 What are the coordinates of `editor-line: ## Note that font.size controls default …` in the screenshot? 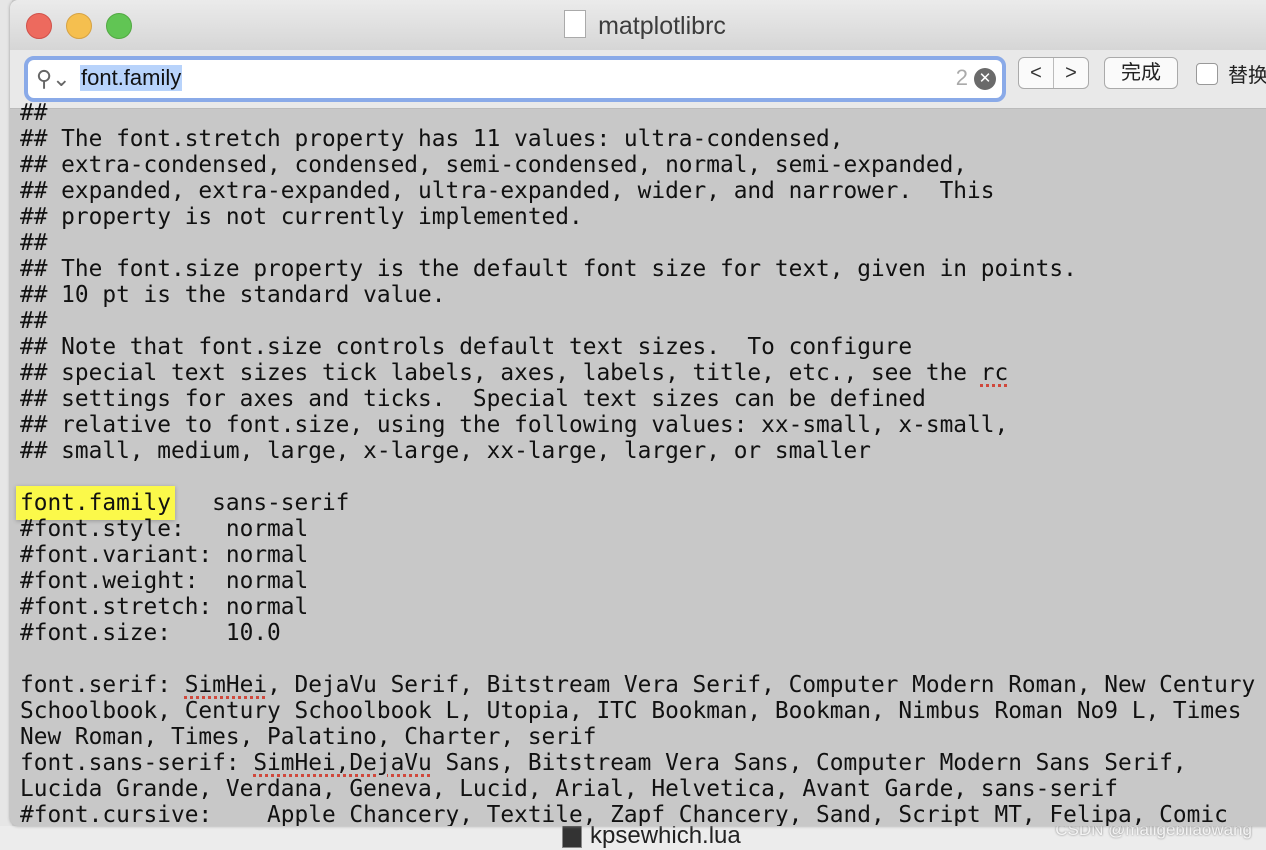 It's located at (637, 347).